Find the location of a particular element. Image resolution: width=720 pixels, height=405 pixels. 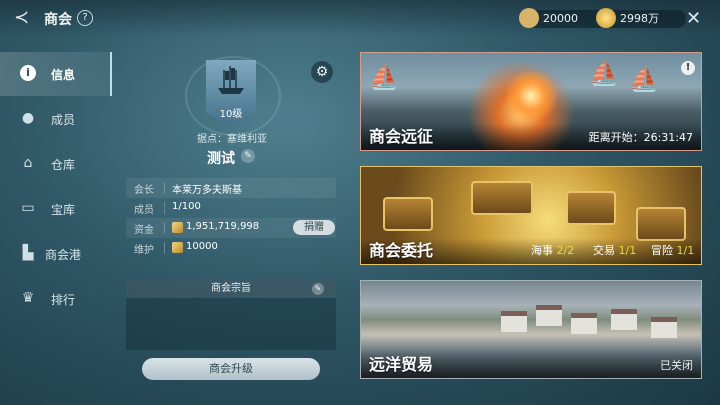

ocean-trade-card: 远洋贸易 已关闭 is located at coordinates (531, 329).